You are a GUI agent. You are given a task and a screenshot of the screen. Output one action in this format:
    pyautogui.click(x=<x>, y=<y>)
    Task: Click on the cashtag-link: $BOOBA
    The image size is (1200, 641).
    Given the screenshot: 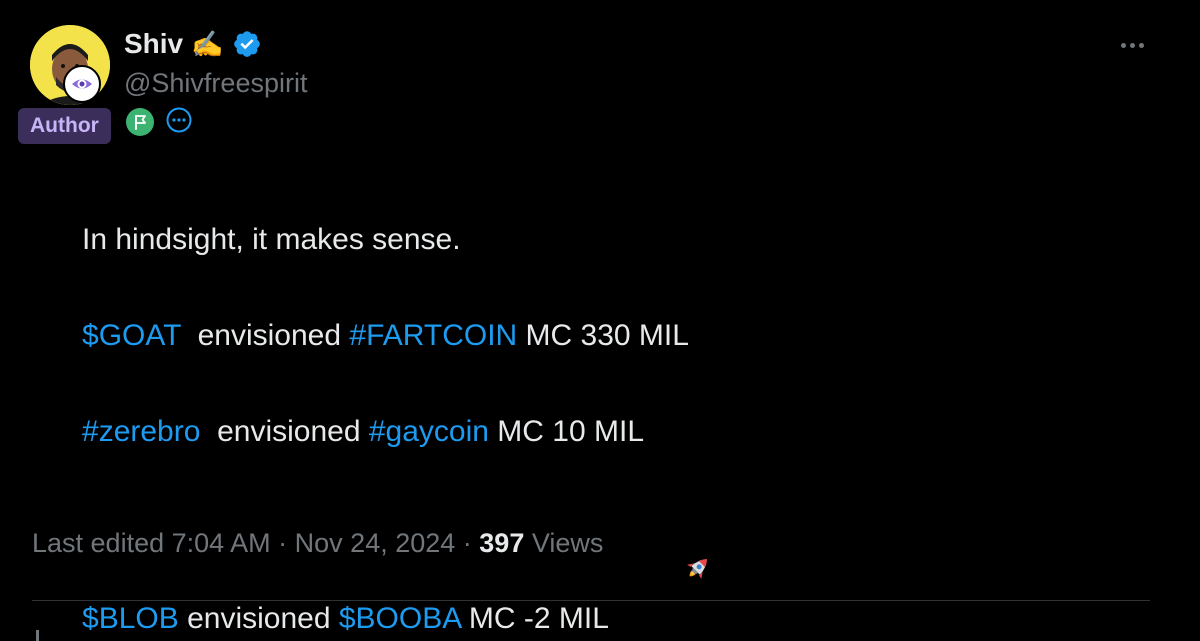 What is the action you would take?
    pyautogui.click(x=400, y=618)
    